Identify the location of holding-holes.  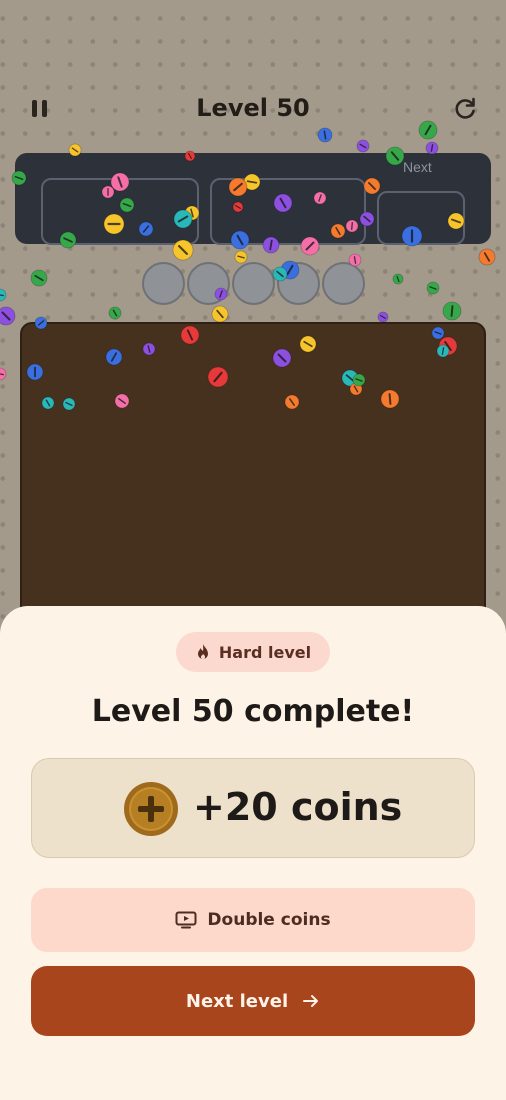
(254, 284).